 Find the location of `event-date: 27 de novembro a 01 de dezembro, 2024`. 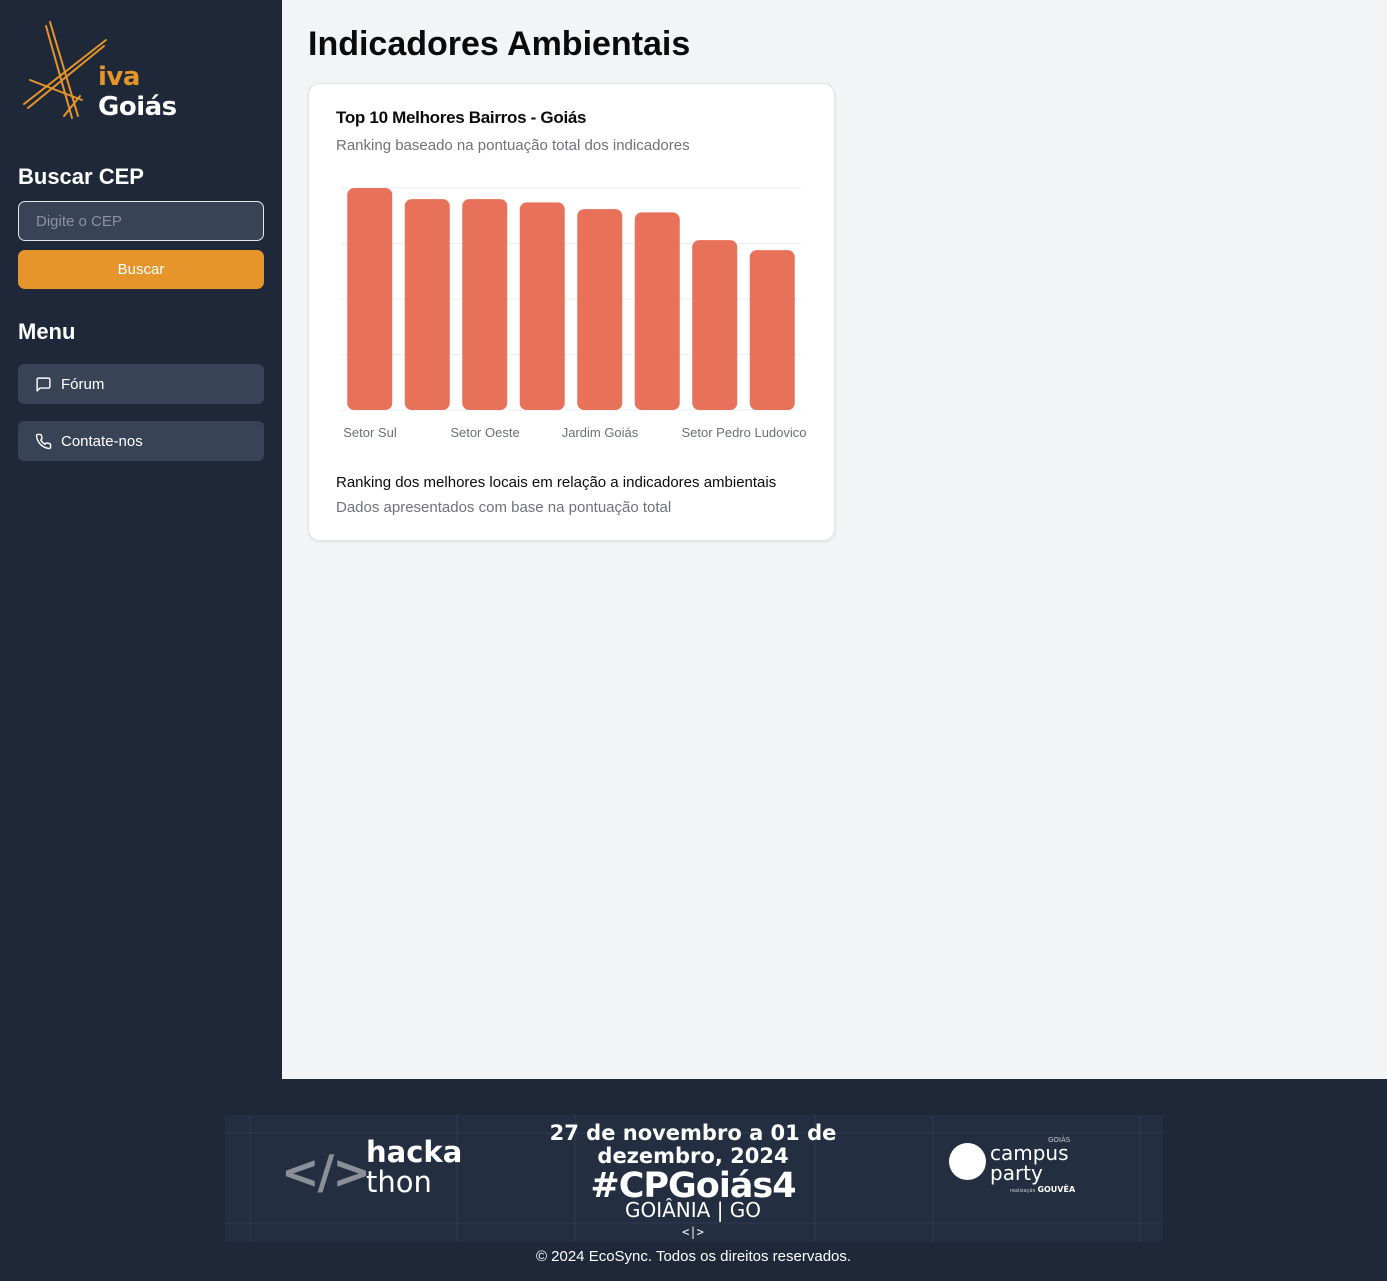

event-date: 27 de novembro a 01 de dezembro, 2024 is located at coordinates (693, 1145).